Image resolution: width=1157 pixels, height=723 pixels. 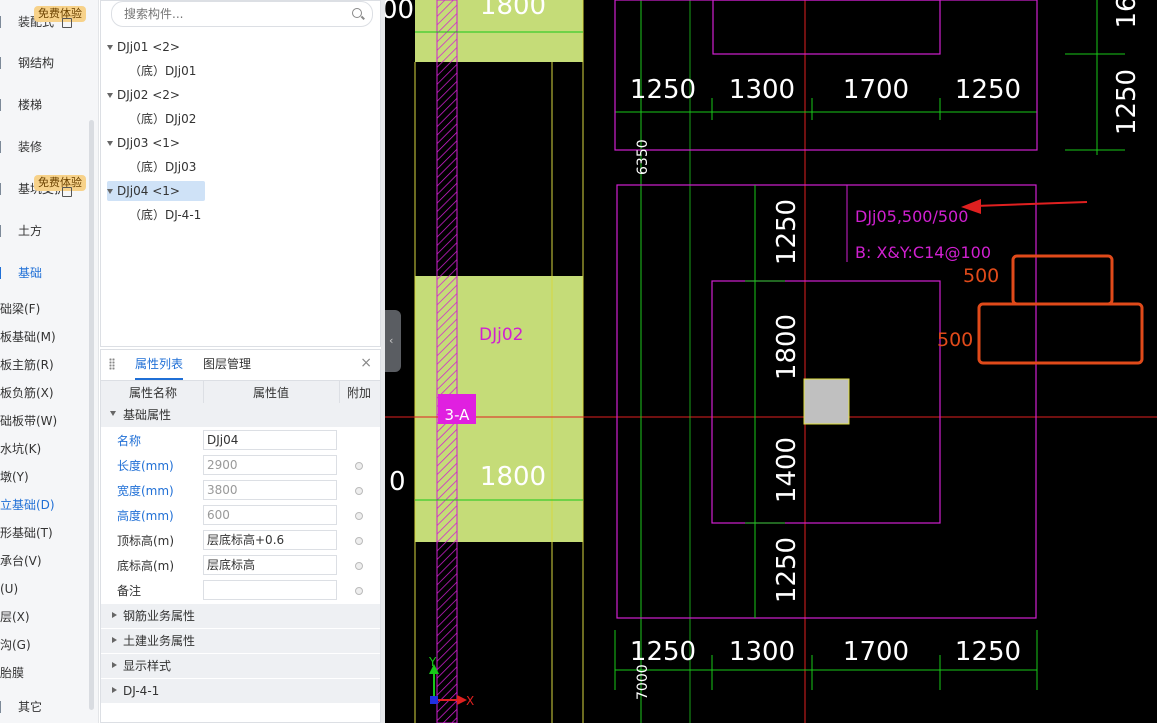 I want to click on tree-node: DJj01 <2>, so click(x=143, y=47).